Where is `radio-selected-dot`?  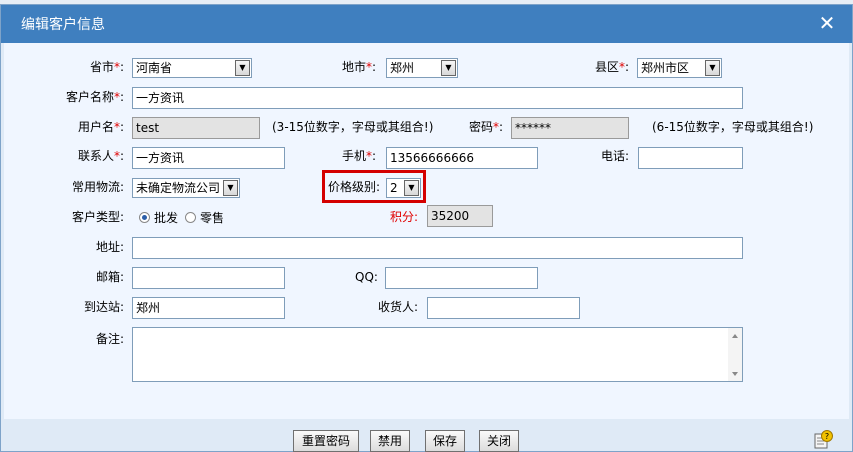
radio-selected-dot is located at coordinates (144, 217).